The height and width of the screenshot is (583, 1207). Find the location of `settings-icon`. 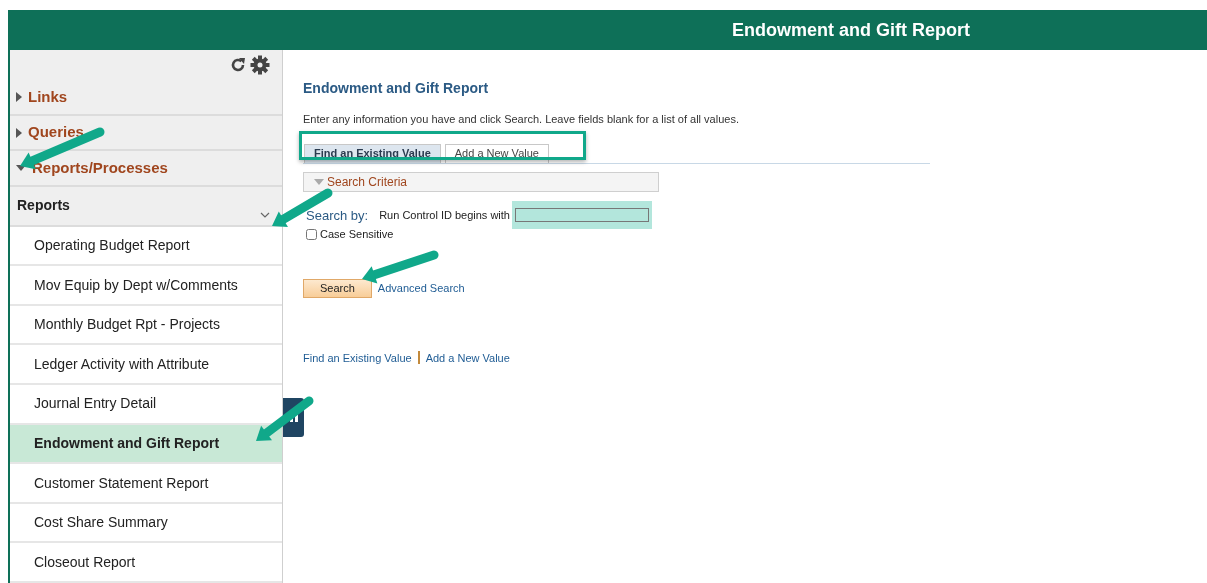

settings-icon is located at coordinates (260, 65).